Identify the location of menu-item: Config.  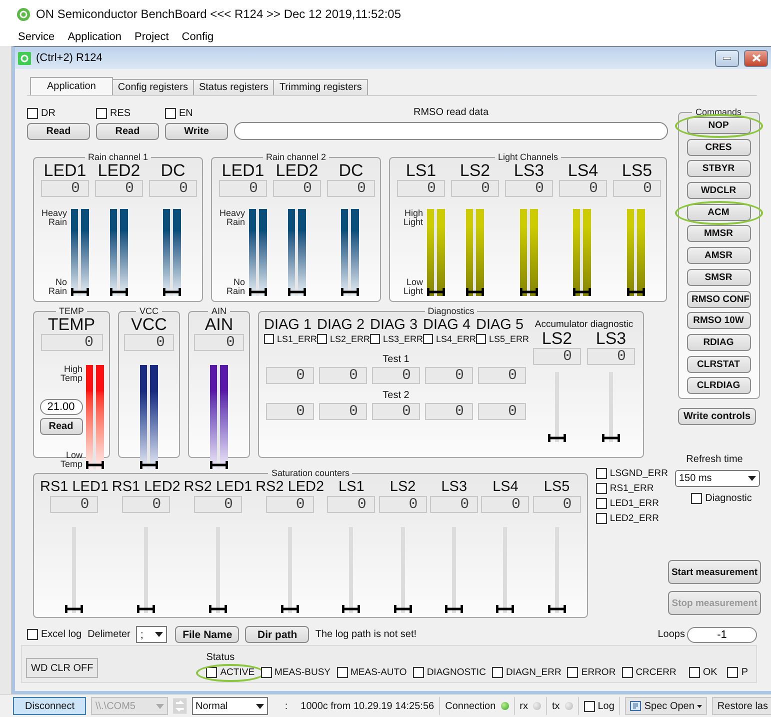
(198, 37).